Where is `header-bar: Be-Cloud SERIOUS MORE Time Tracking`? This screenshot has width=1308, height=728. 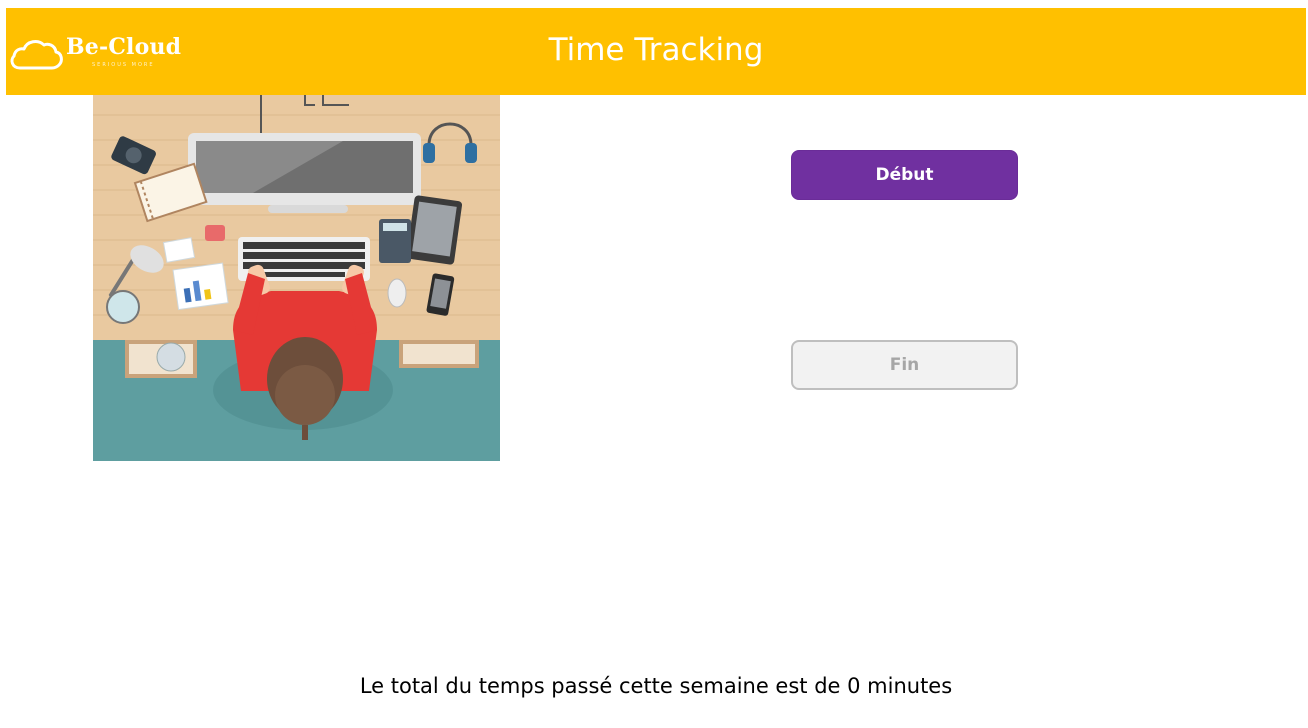
header-bar: Be-Cloud SERIOUS MORE Time Tracking is located at coordinates (656, 51).